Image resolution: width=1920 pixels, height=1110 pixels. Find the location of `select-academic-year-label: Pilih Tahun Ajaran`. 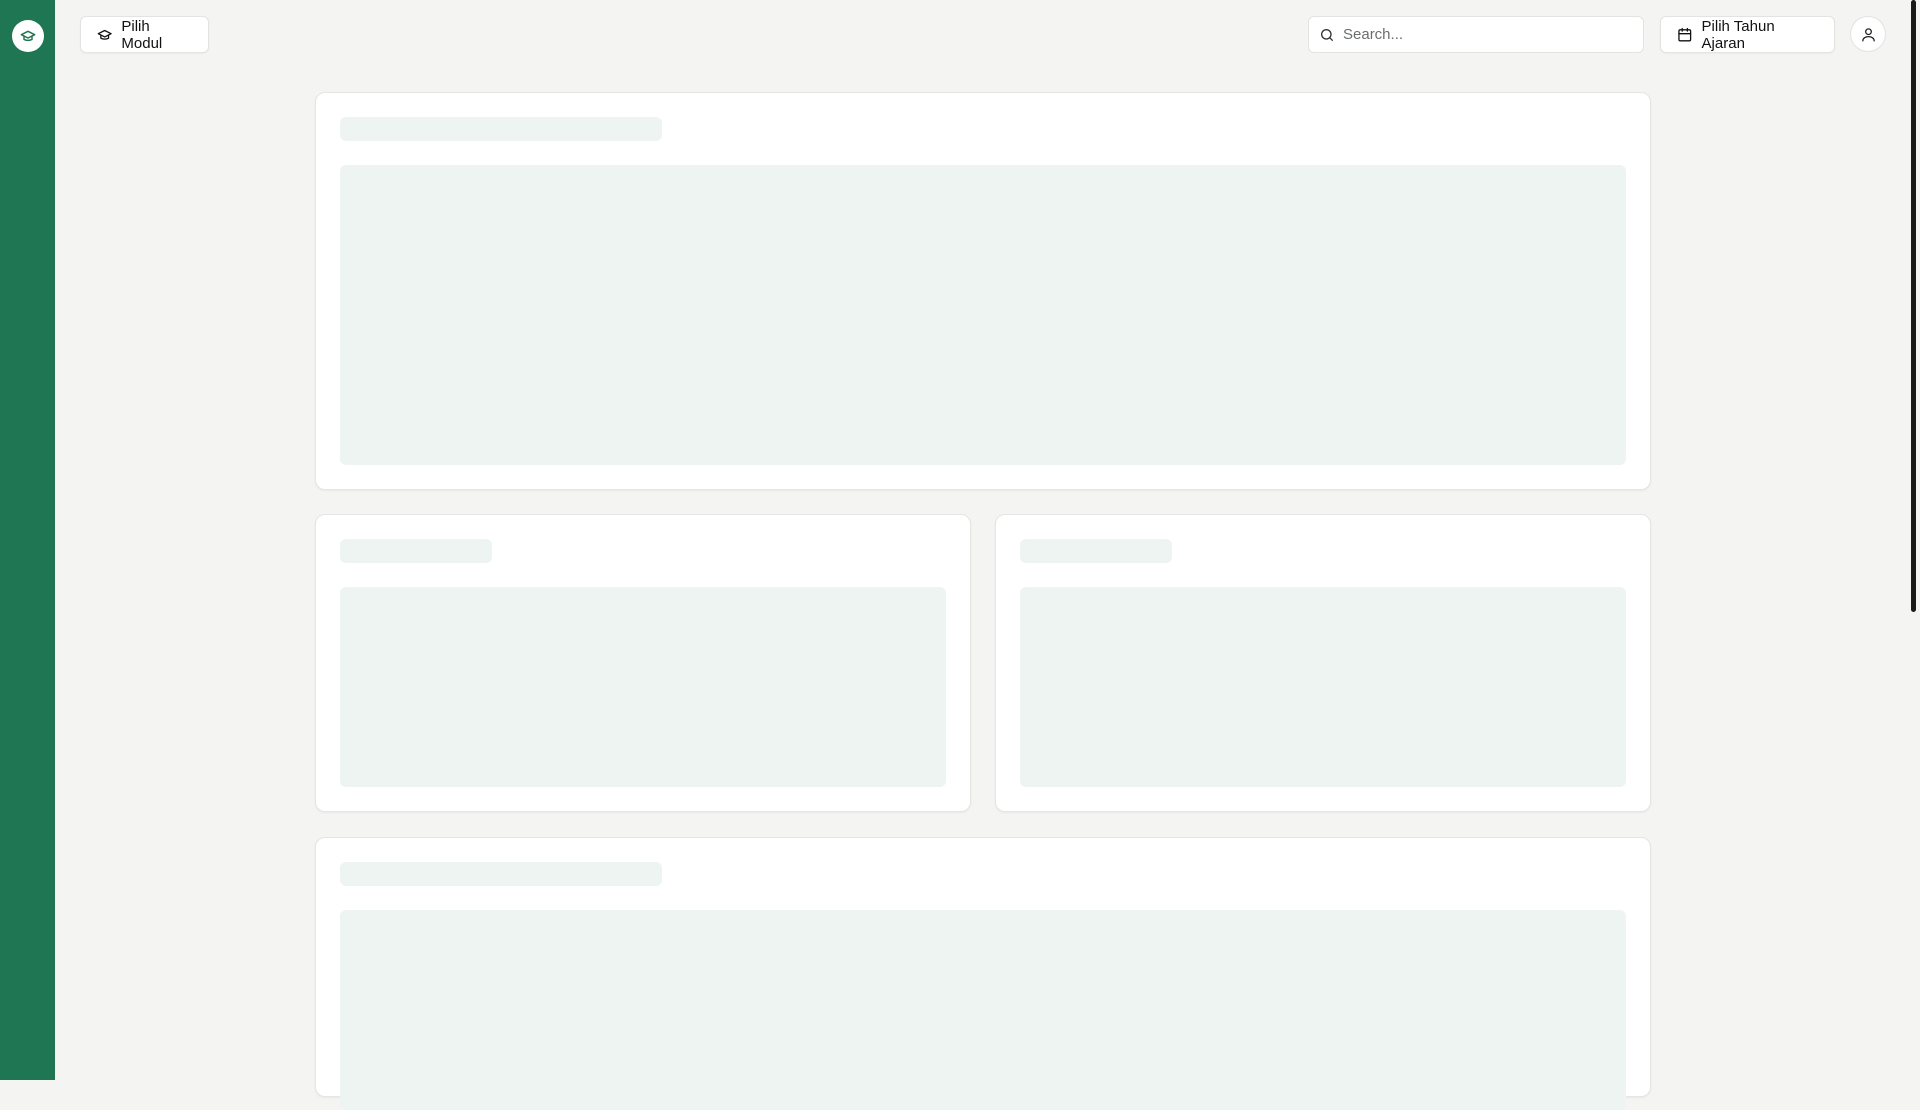

select-academic-year-label: Pilih Tahun Ajaran is located at coordinates (1738, 34).